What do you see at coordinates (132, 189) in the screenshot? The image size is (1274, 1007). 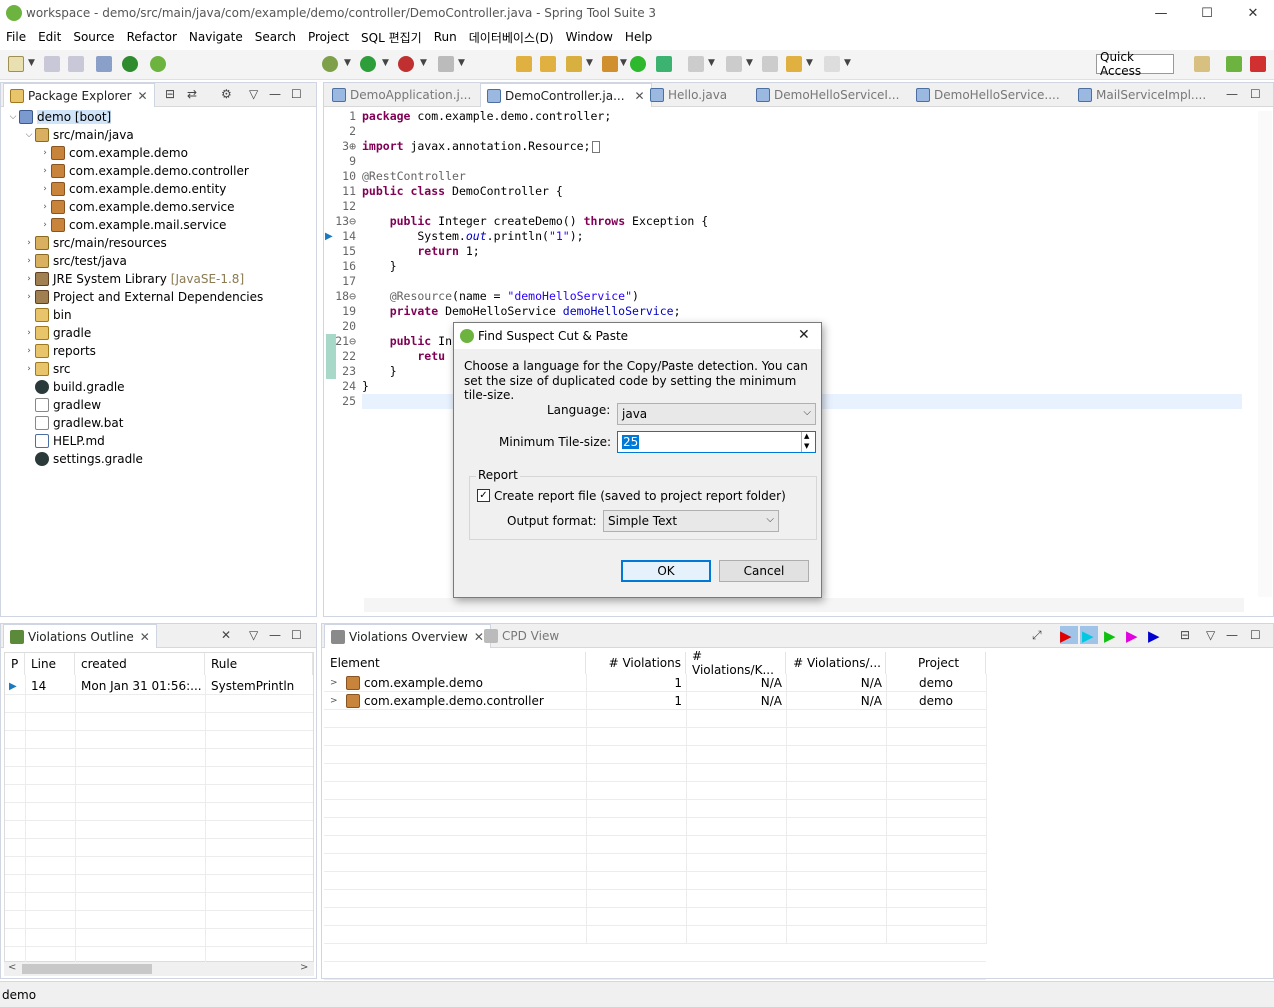 I see `tree-item: › com.example.demo.entity` at bounding box center [132, 189].